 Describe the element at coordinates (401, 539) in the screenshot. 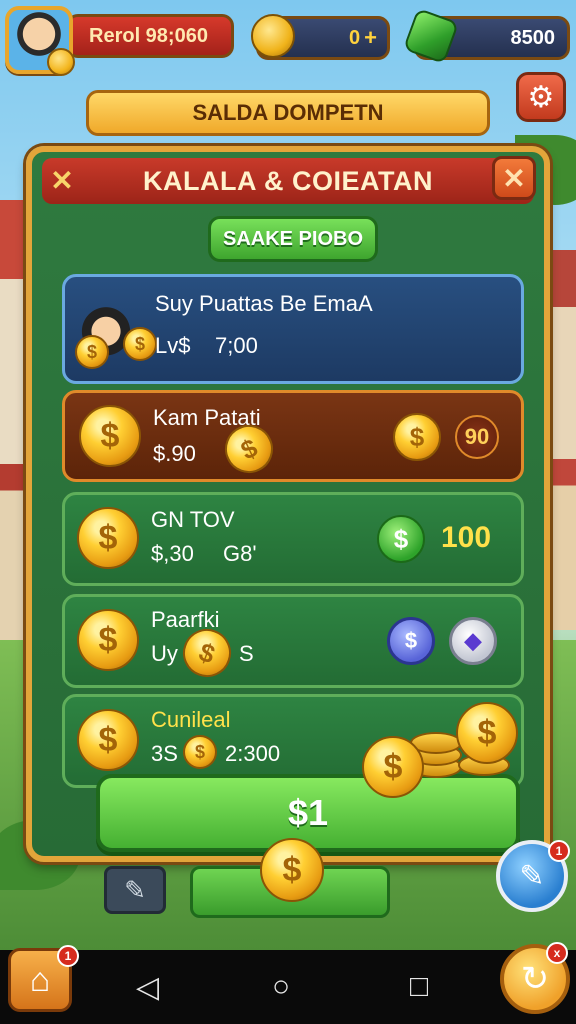

I see `dollar-icon: $` at that location.